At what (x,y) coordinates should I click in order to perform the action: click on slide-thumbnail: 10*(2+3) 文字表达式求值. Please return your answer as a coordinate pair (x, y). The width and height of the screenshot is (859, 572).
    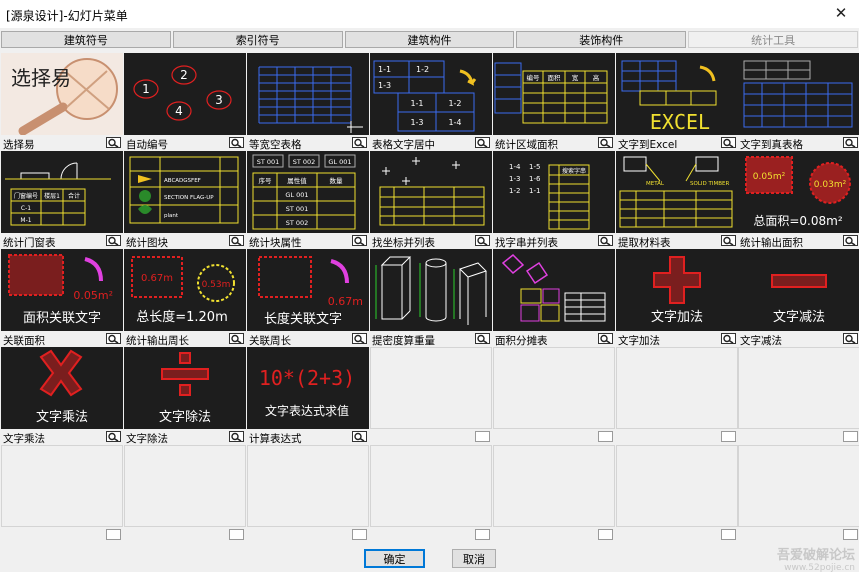
    Looking at the image, I should click on (308, 388).